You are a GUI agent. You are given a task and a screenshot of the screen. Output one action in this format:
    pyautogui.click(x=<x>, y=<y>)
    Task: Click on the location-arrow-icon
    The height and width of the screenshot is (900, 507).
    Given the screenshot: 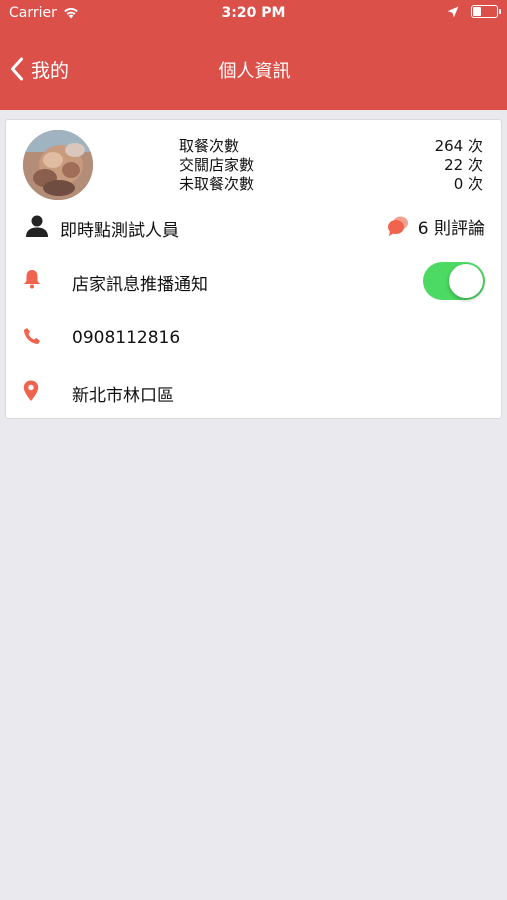 What is the action you would take?
    pyautogui.click(x=453, y=11)
    